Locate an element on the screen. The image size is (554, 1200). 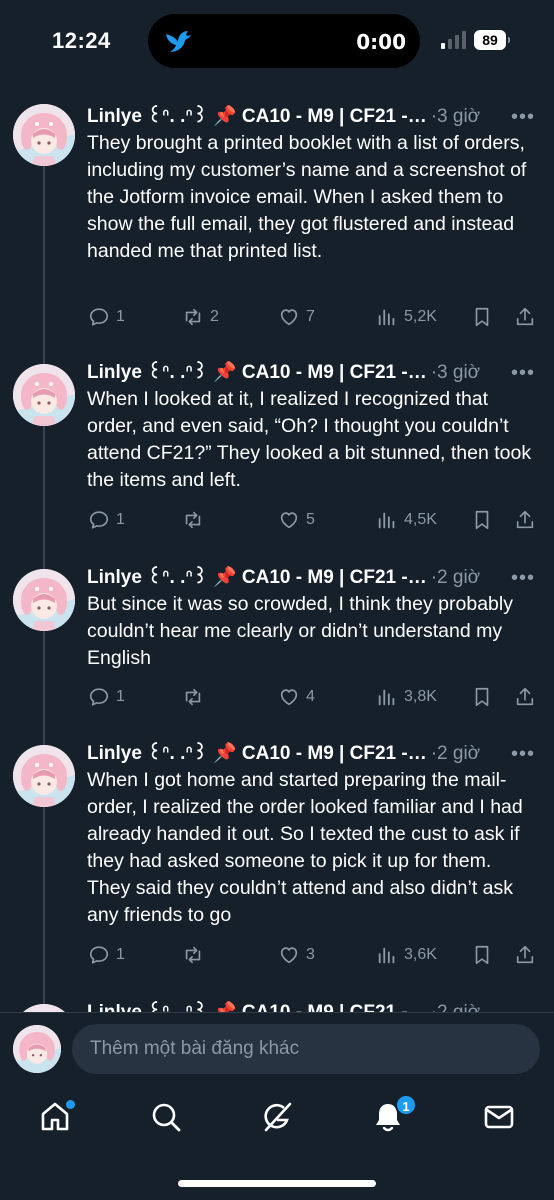
views-button: 5,2K is located at coordinates (406, 317).